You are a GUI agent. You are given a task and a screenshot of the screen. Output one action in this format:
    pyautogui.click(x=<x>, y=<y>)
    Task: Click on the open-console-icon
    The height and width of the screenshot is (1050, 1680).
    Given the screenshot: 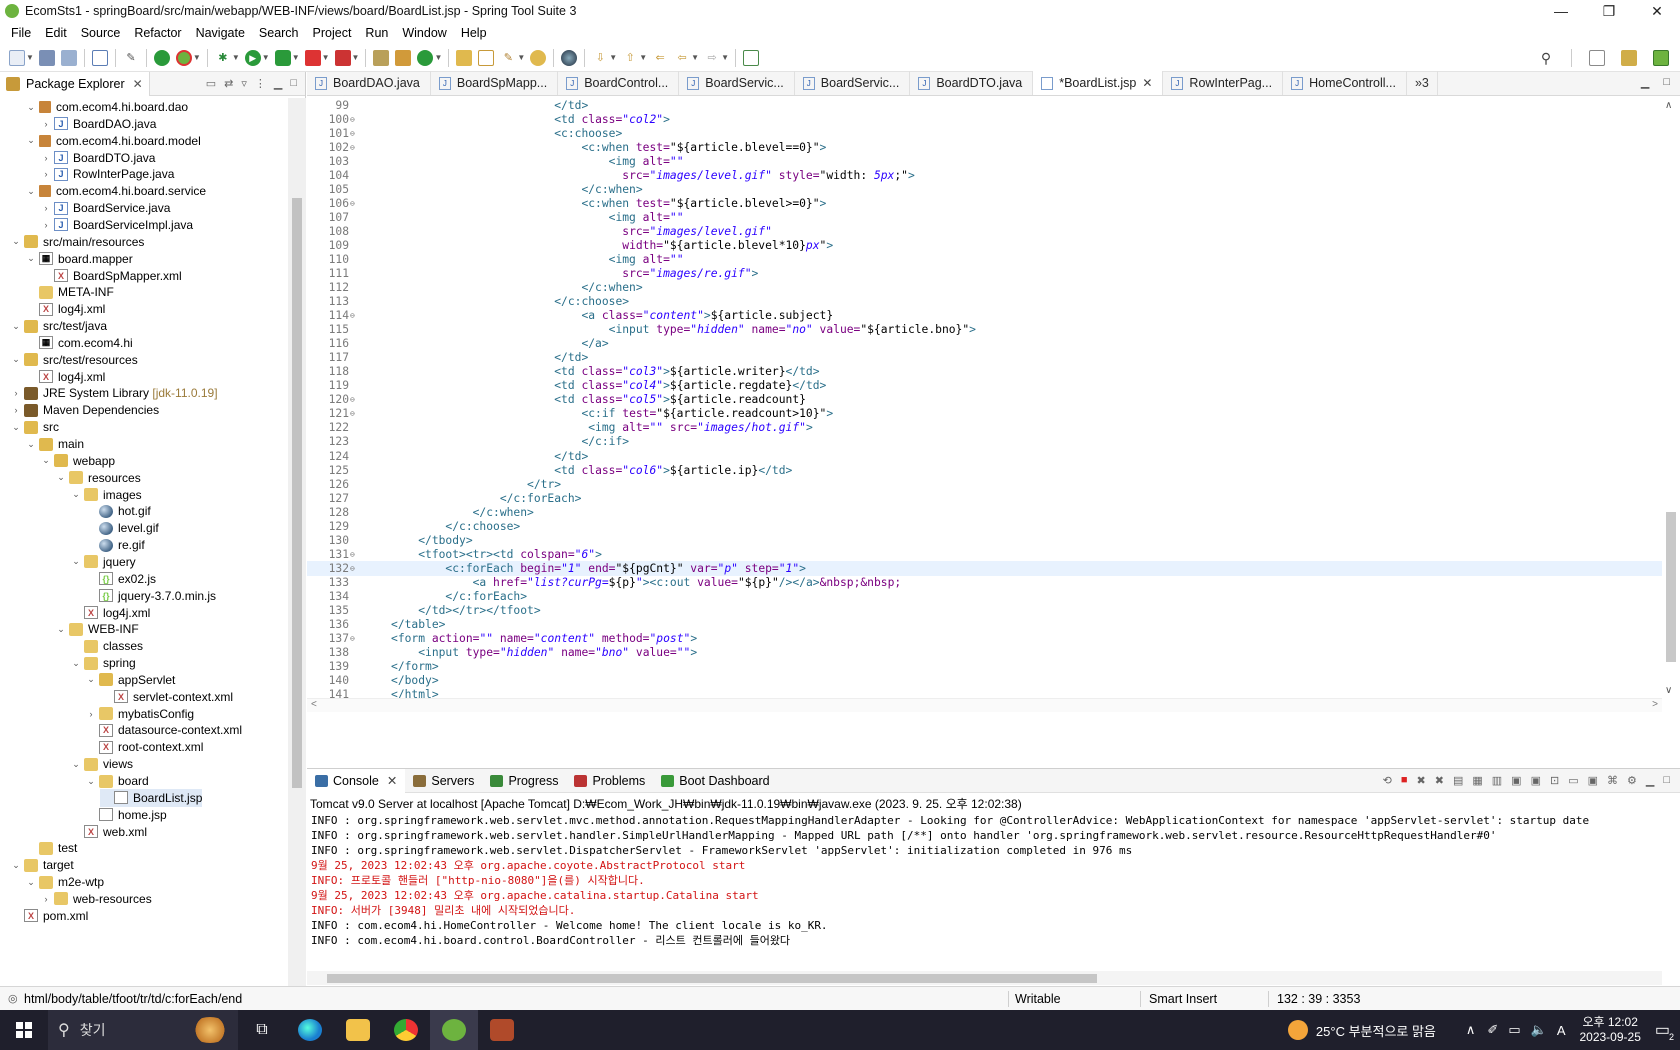 What is the action you would take?
    pyautogui.click(x=99, y=57)
    